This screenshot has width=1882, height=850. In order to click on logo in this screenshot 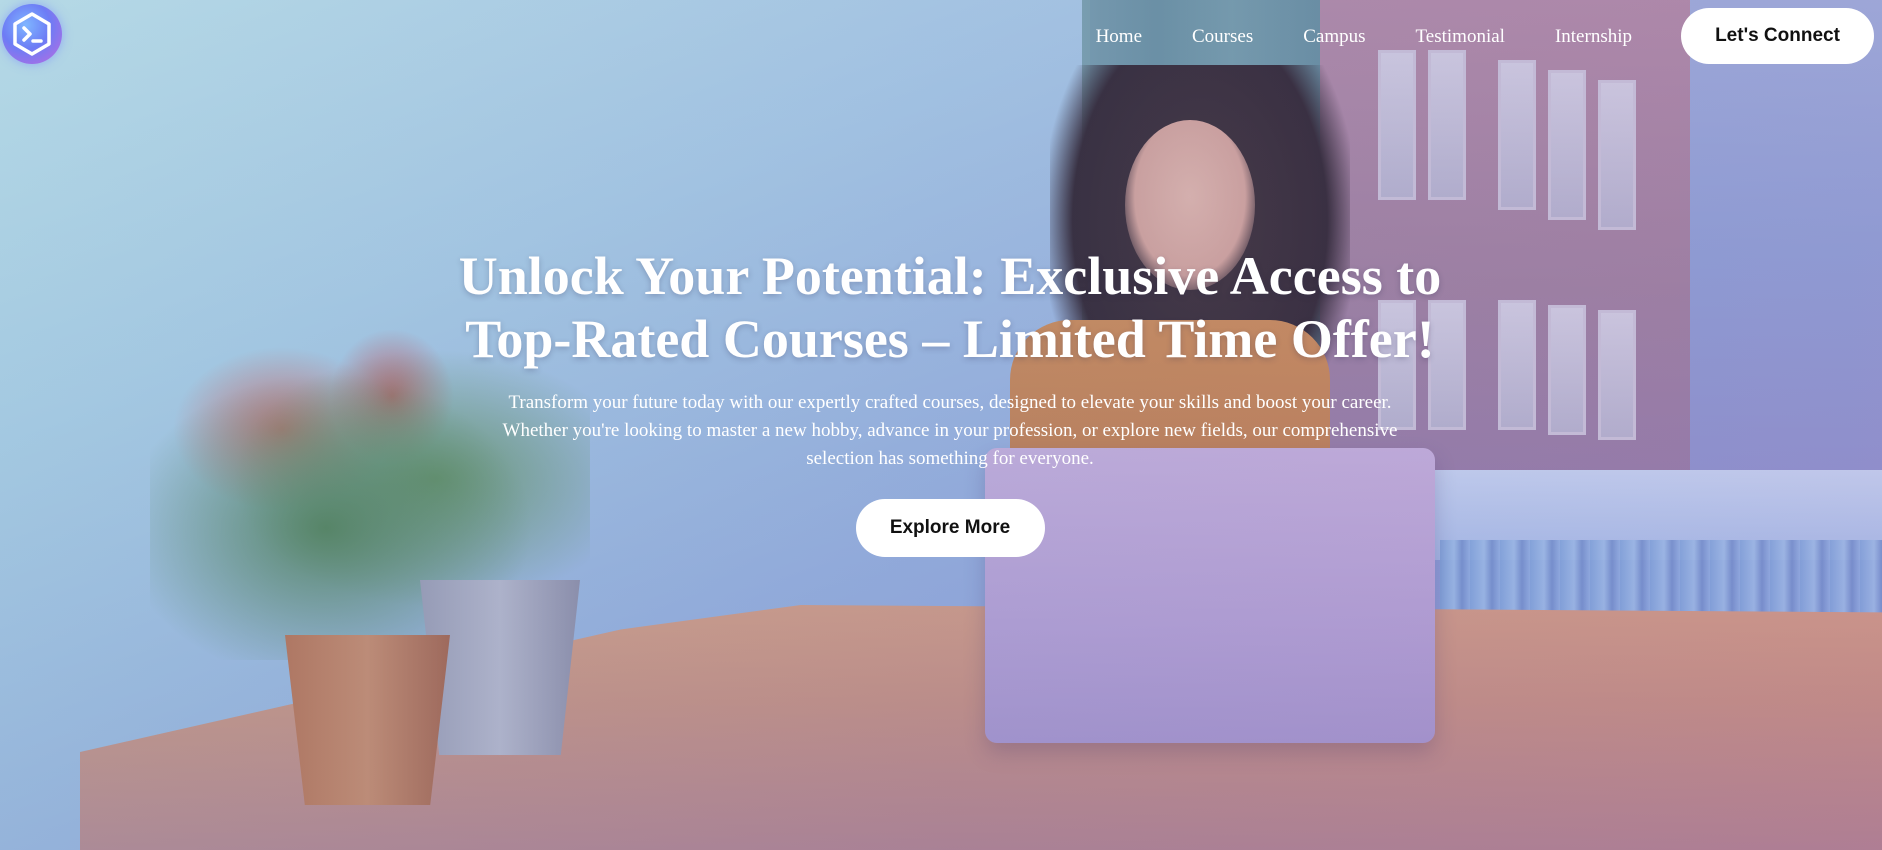, I will do `click(32, 34)`.